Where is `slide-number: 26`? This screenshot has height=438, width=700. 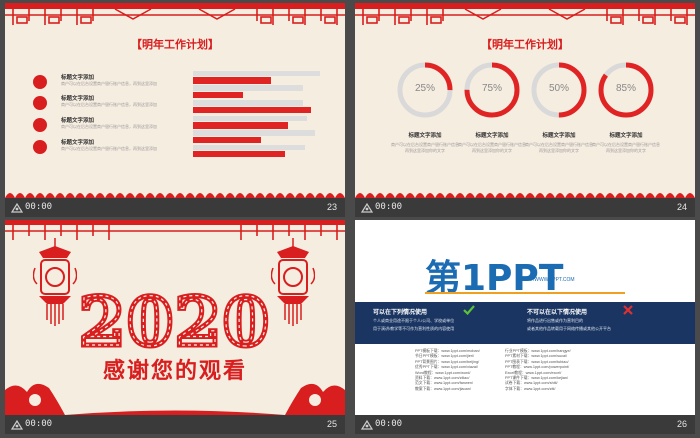
slide-number: 26 is located at coordinates (681, 424).